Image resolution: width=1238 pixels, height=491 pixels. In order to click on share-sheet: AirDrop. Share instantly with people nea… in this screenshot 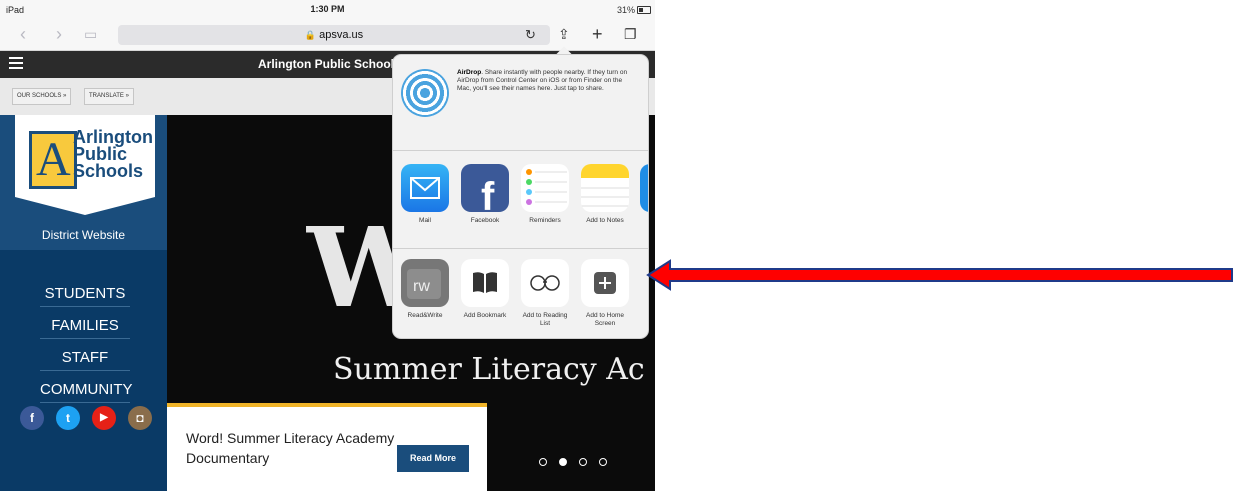, I will do `click(520, 196)`.